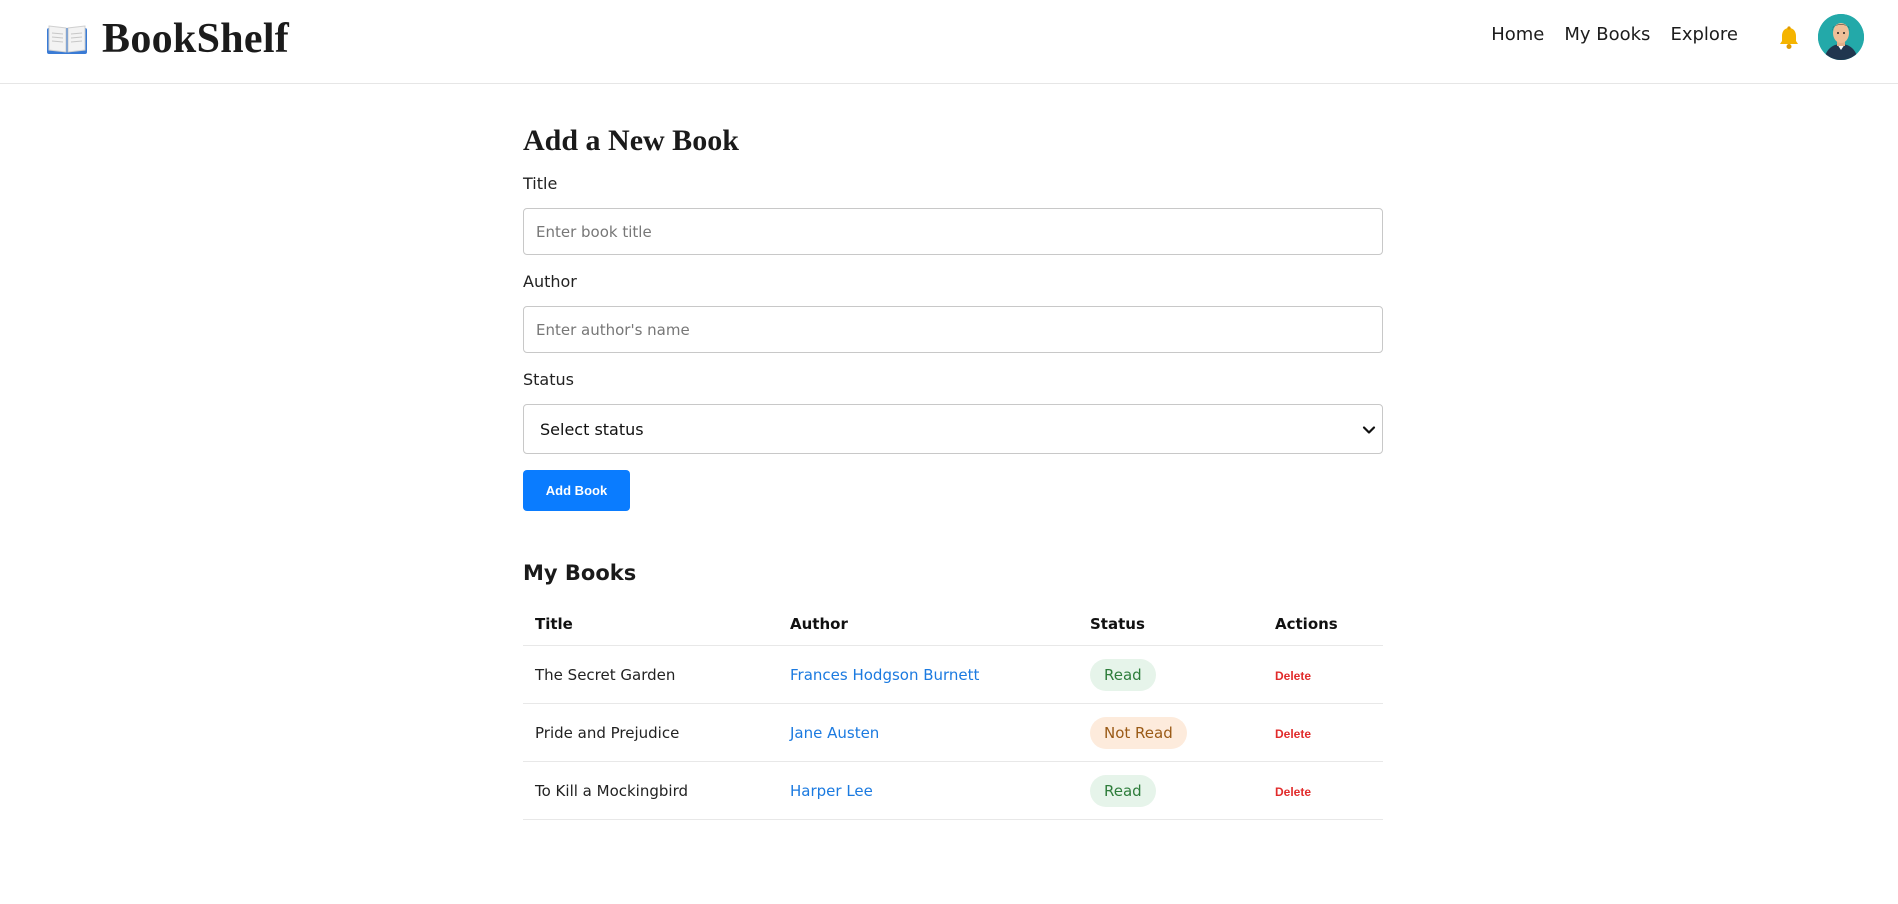 The height and width of the screenshot is (904, 1898). What do you see at coordinates (953, 429) in the screenshot?
I see `status-select: Select status` at bounding box center [953, 429].